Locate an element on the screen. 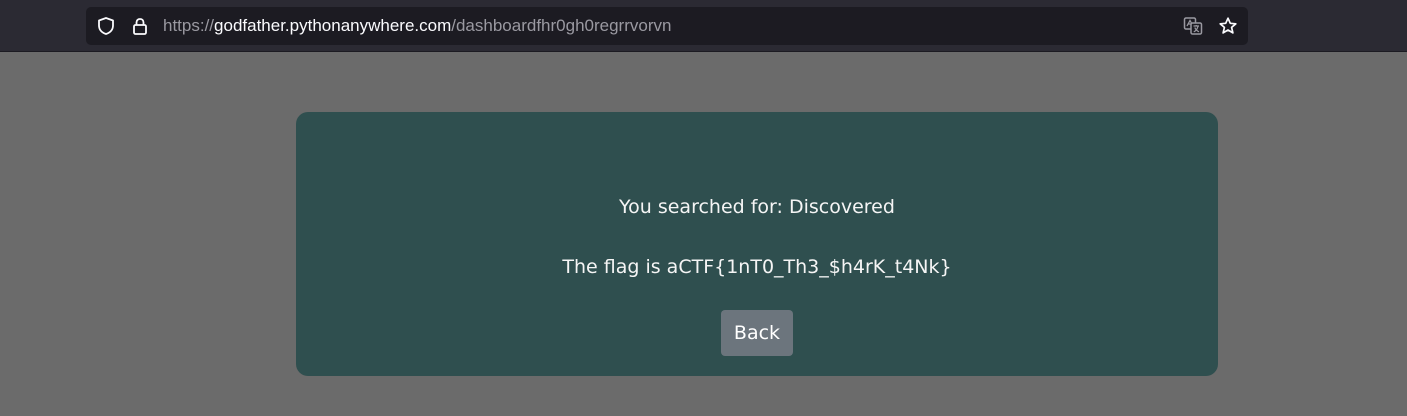 The width and height of the screenshot is (1407, 416). search-result-text: You searched for: Discovered is located at coordinates (757, 207).